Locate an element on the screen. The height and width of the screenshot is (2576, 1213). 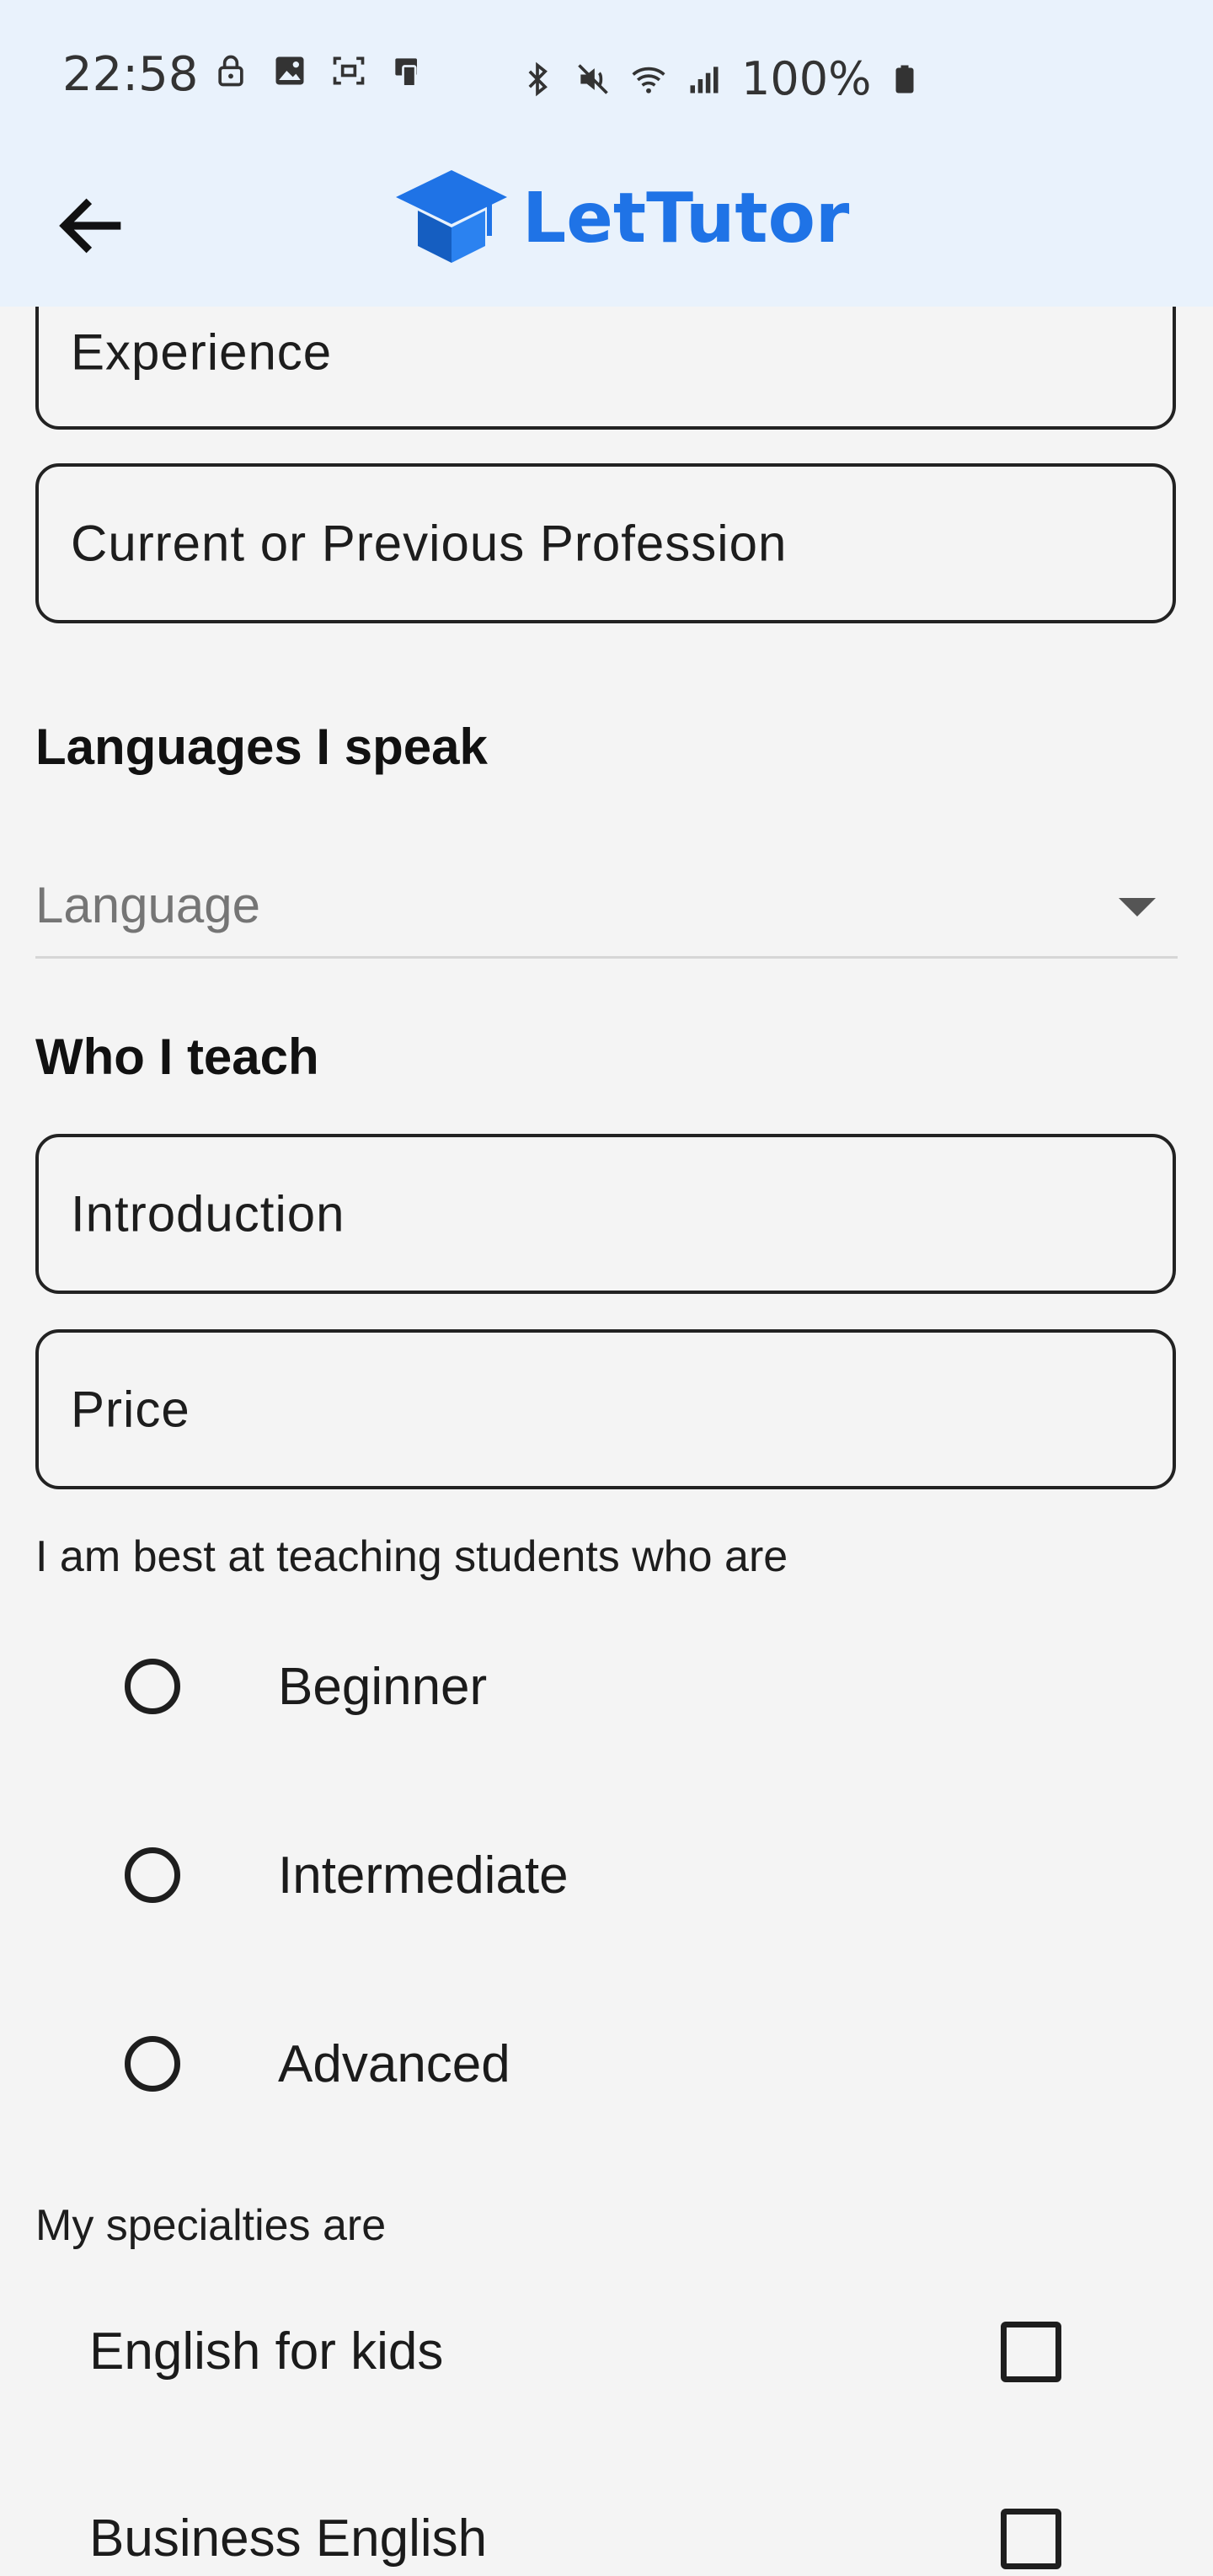
signal-icon is located at coordinates (704, 79).